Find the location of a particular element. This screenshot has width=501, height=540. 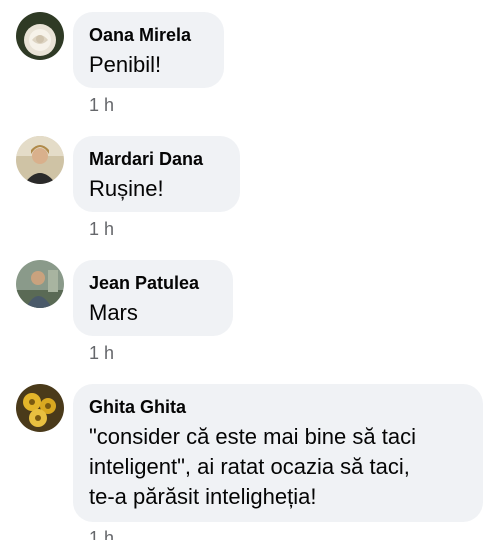

white-rose-avatar-icon is located at coordinates (40, 36).